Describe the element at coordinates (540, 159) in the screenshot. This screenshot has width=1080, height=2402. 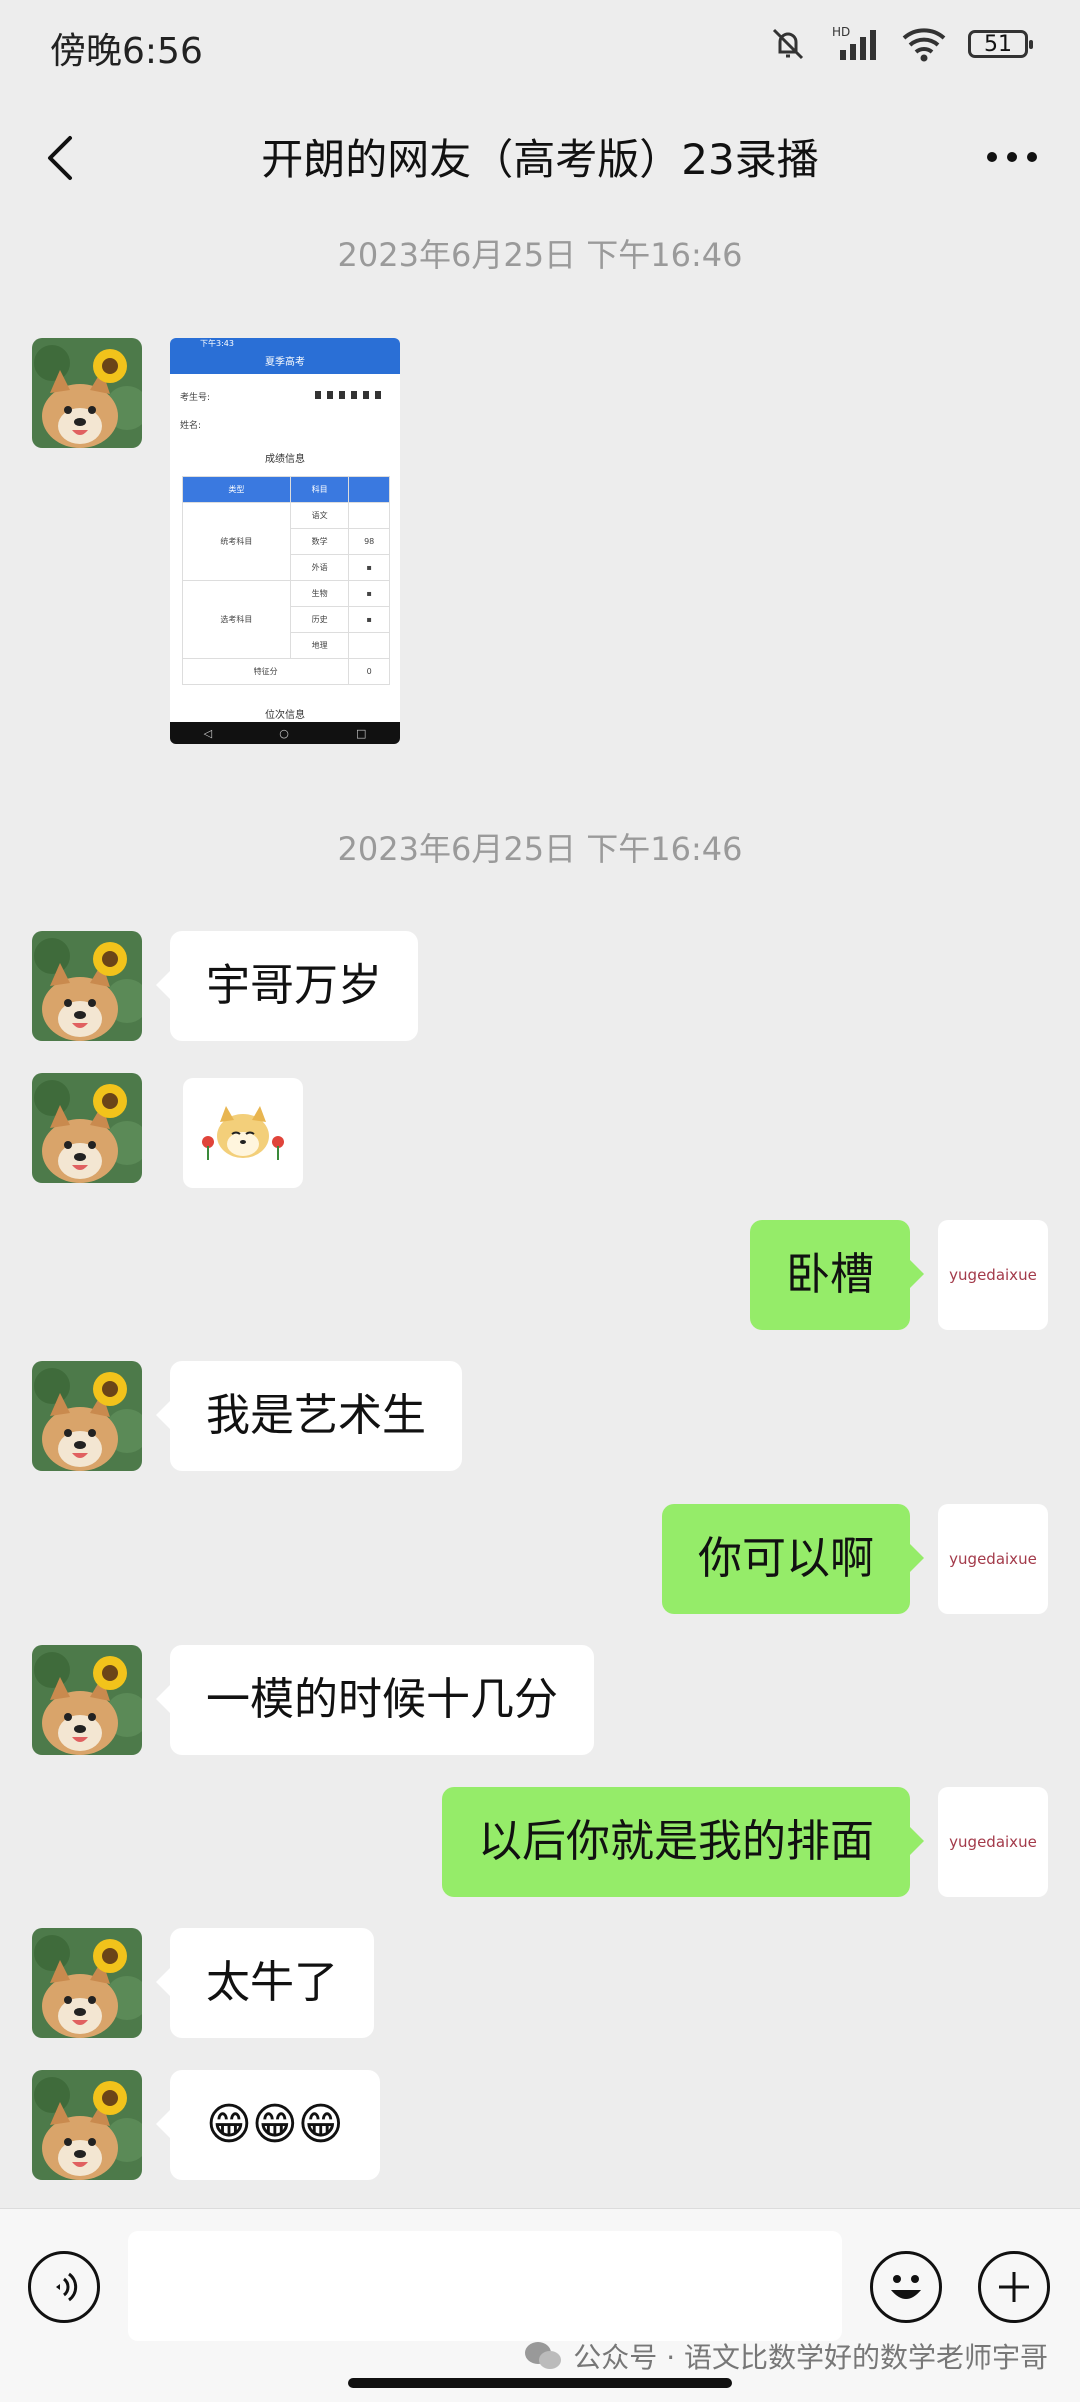
I see `chat-title: 开朗的网友（高考版）23录播` at that location.